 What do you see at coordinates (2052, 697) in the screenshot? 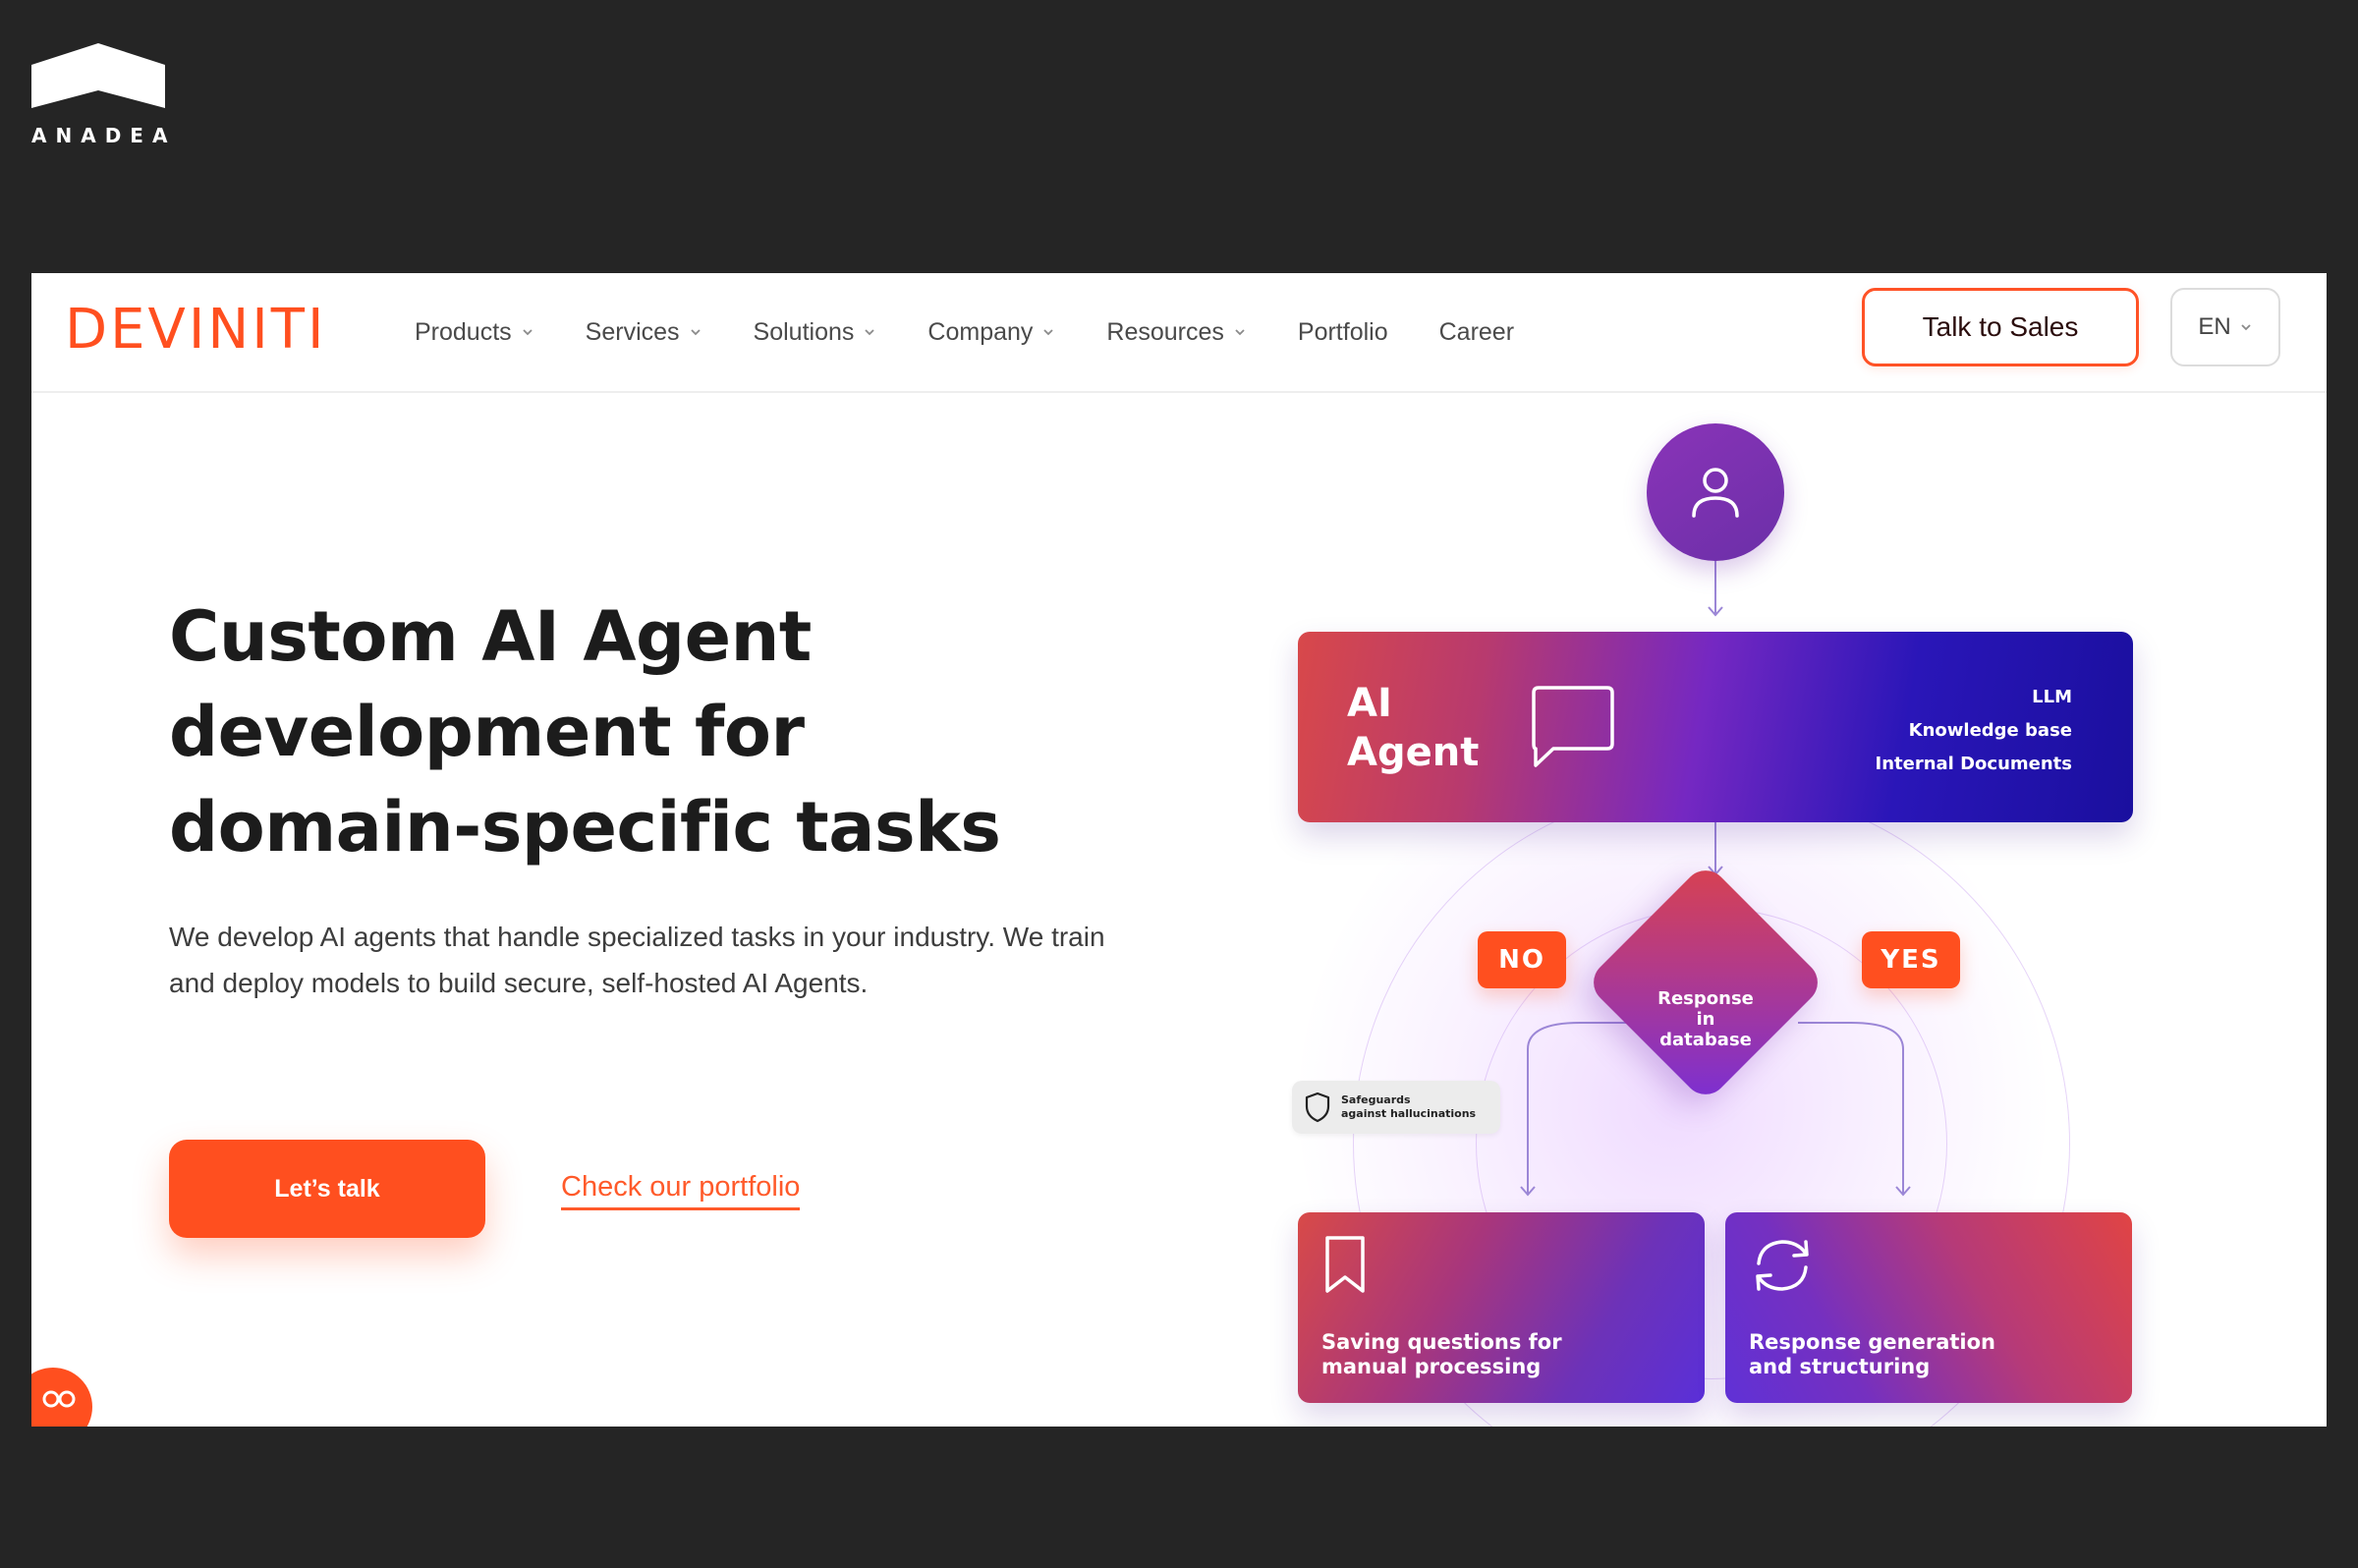
I see `source-item: LLM` at bounding box center [2052, 697].